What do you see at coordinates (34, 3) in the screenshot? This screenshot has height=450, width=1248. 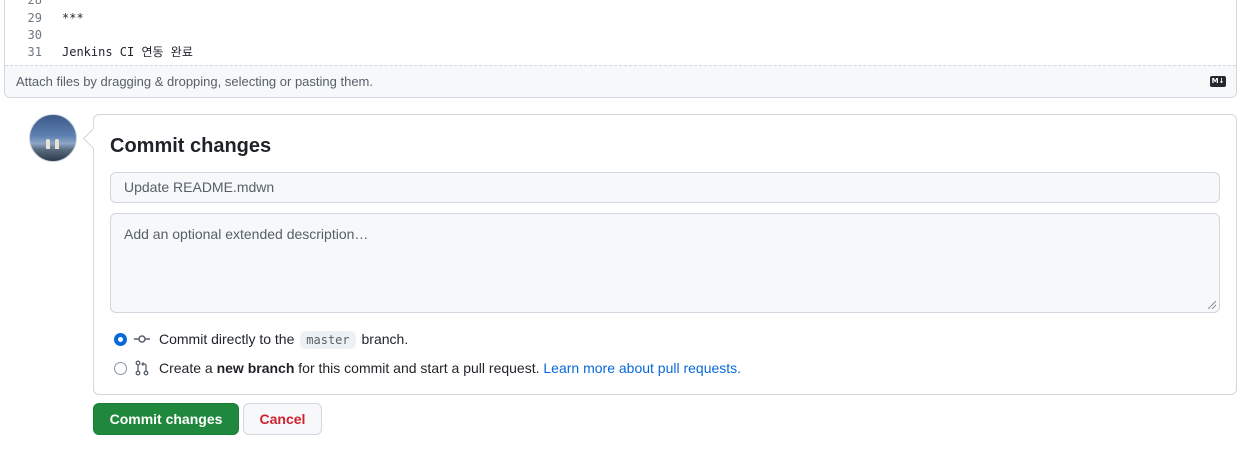 I see `line-number: 28` at bounding box center [34, 3].